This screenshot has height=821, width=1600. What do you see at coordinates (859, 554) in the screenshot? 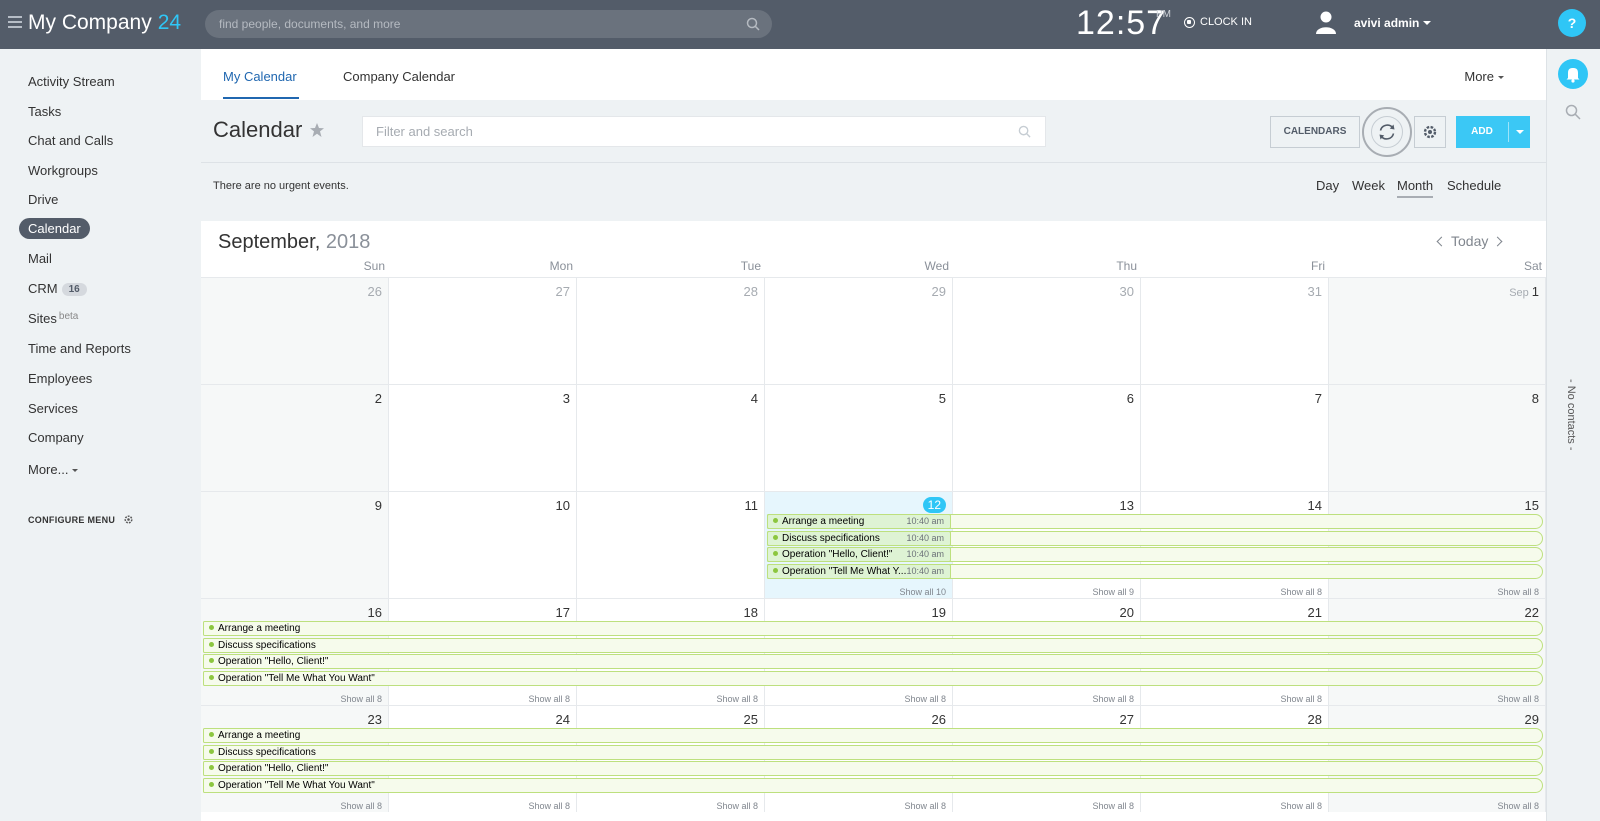
I see `calendar-event: Operation "Hello, Client!" 10:40 am` at bounding box center [859, 554].